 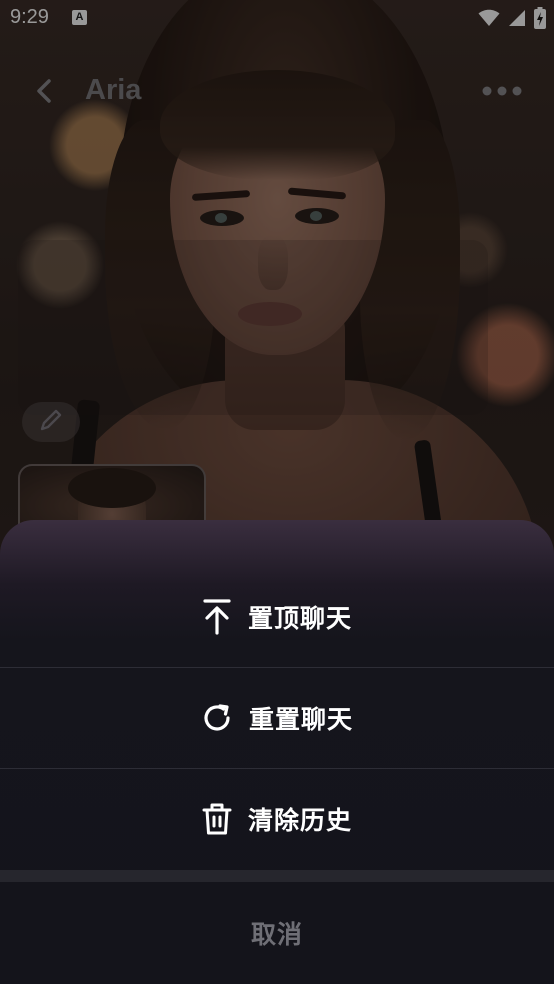 What do you see at coordinates (300, 719) in the screenshot?
I see `reset-chat-label: 重置聊天` at bounding box center [300, 719].